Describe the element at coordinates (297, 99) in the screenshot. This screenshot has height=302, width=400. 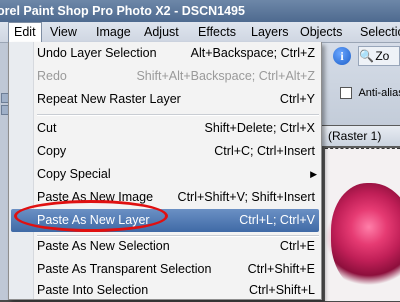
I see `menu-item-shortcut: Ctrl+Y` at that location.